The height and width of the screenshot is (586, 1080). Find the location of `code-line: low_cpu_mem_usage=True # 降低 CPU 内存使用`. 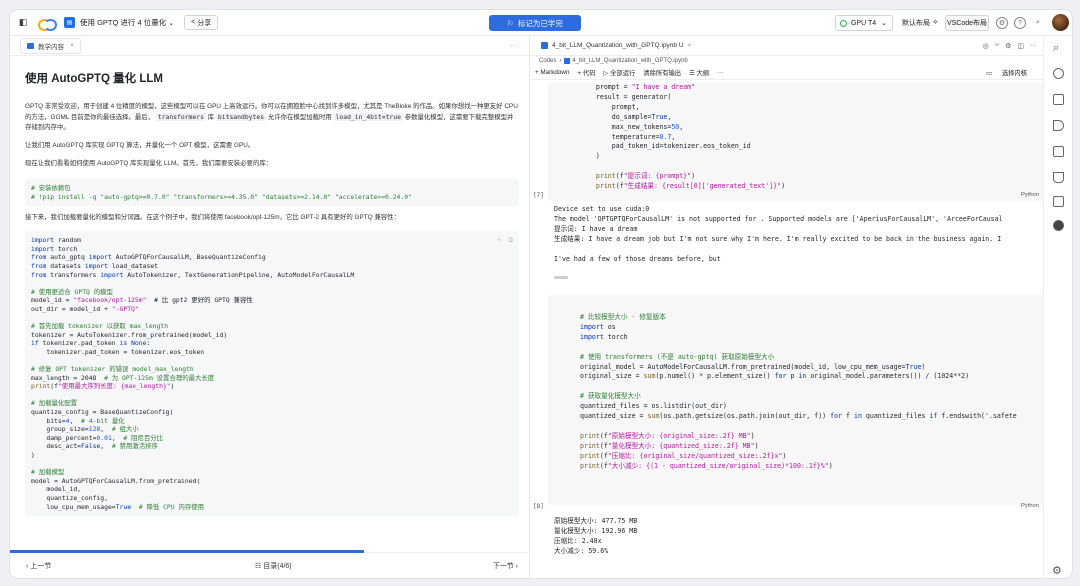

code-line: low_cpu_mem_usage=True # 降低 CPU 内存使用 is located at coordinates (118, 506).